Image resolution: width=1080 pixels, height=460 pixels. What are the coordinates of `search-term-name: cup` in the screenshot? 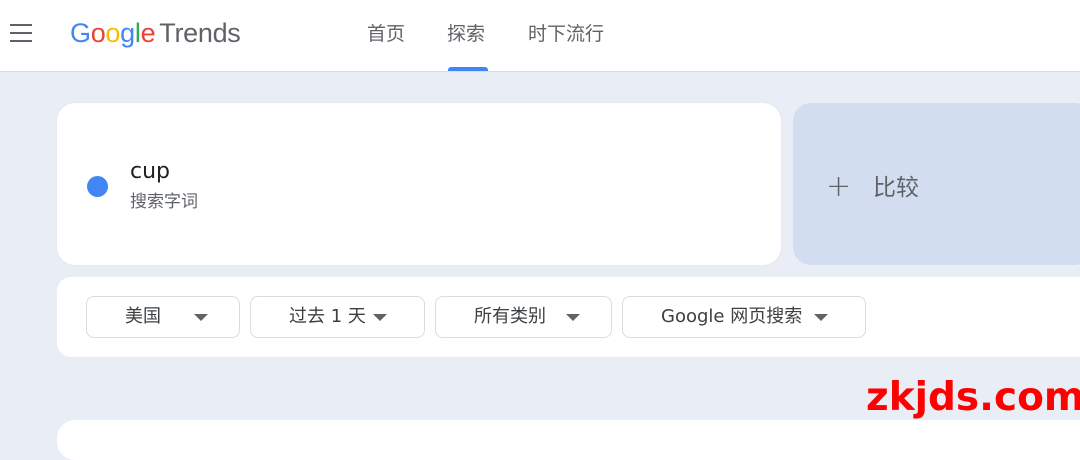 It's located at (150, 172).